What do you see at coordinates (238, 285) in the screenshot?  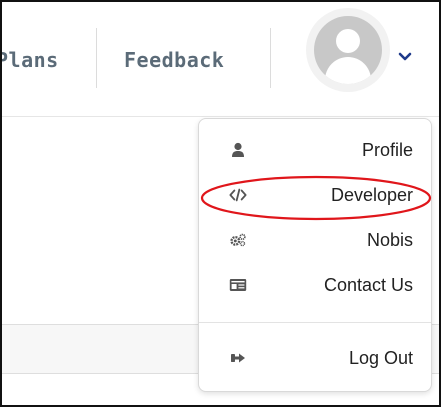 I see `id-card-icon` at bounding box center [238, 285].